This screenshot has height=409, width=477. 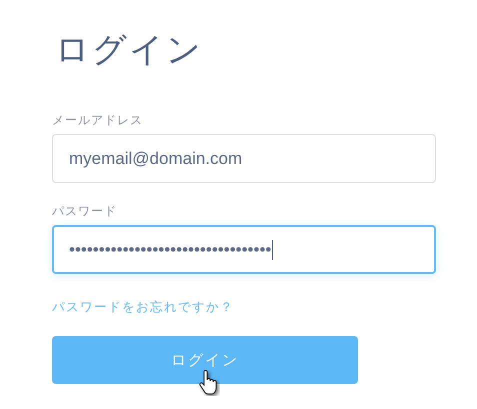 I want to click on field-label: メールアドレス, so click(x=98, y=120).